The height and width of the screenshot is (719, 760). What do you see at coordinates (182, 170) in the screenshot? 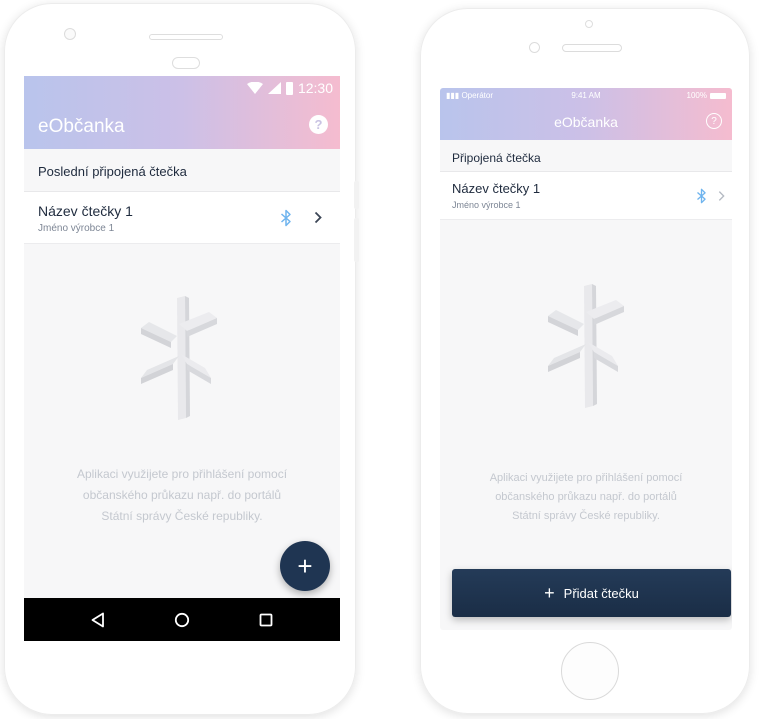
I see `section-title: Poslední připojená čtečka` at bounding box center [182, 170].